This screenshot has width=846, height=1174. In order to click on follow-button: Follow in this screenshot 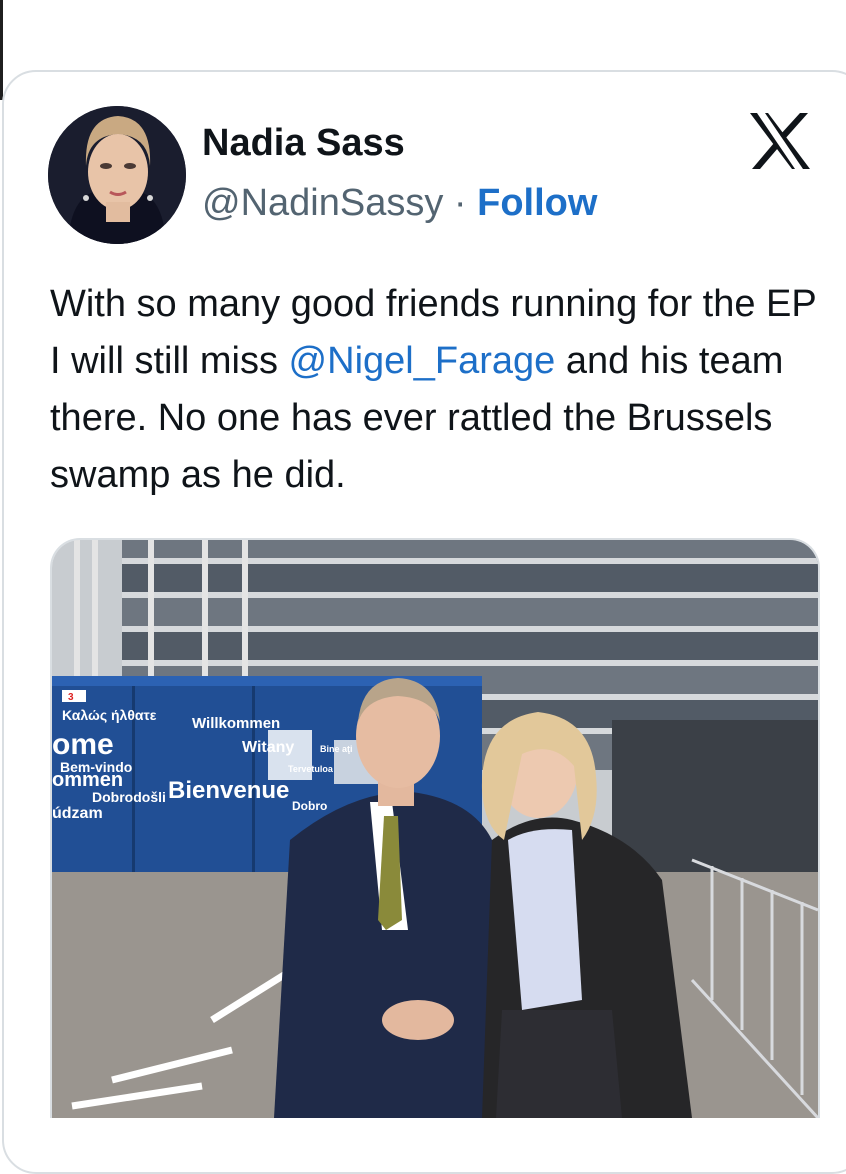, I will do `click(537, 203)`.